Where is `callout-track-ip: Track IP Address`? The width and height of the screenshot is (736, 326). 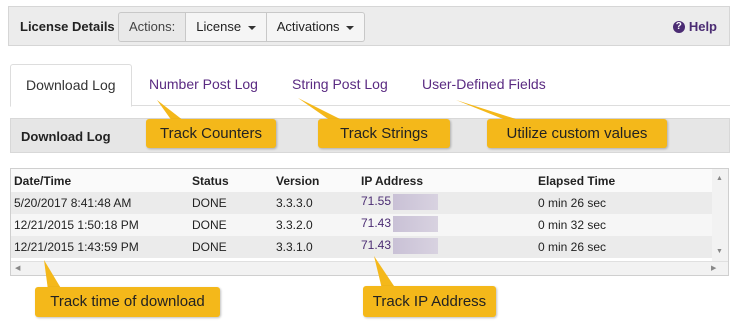 callout-track-ip: Track IP Address is located at coordinates (429, 301).